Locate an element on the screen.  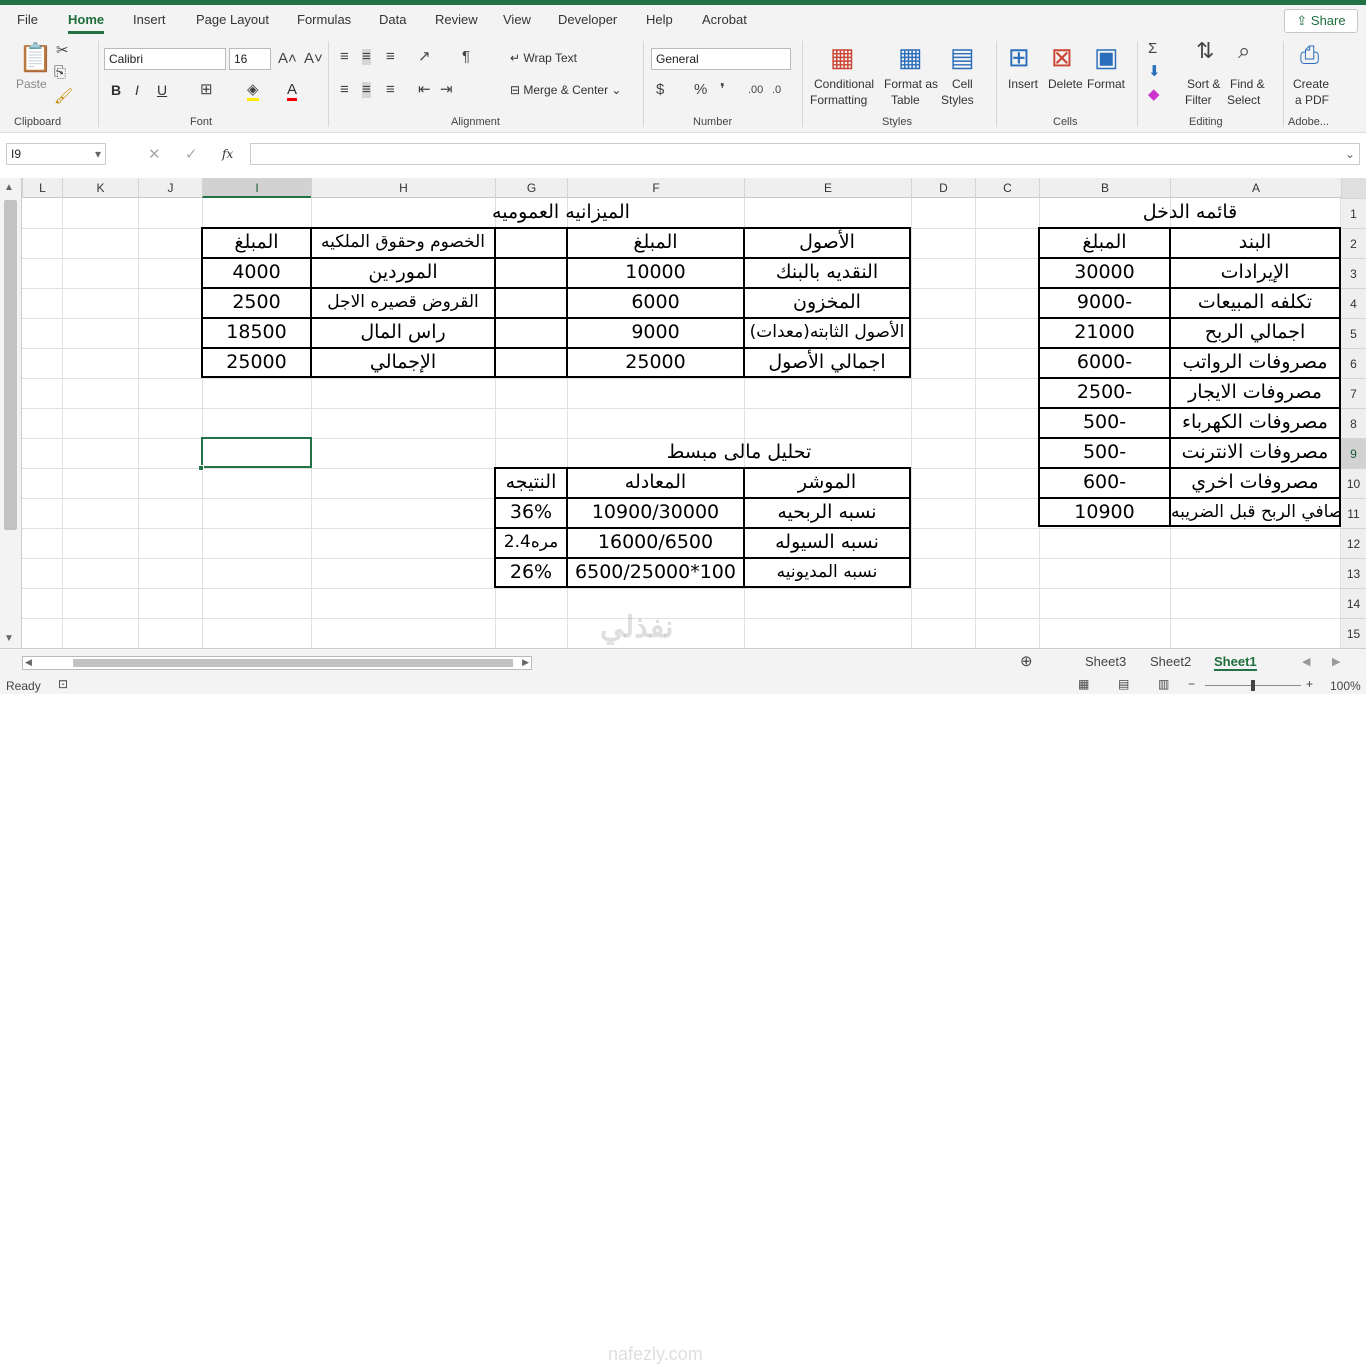
tab-help: Help is located at coordinates (659, 19).